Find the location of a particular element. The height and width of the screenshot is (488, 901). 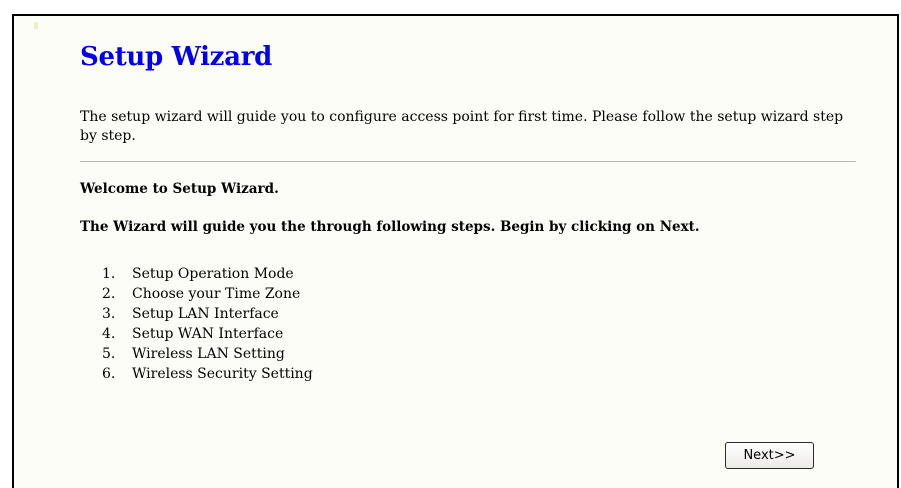

step-number: 3. is located at coordinates (109, 314).